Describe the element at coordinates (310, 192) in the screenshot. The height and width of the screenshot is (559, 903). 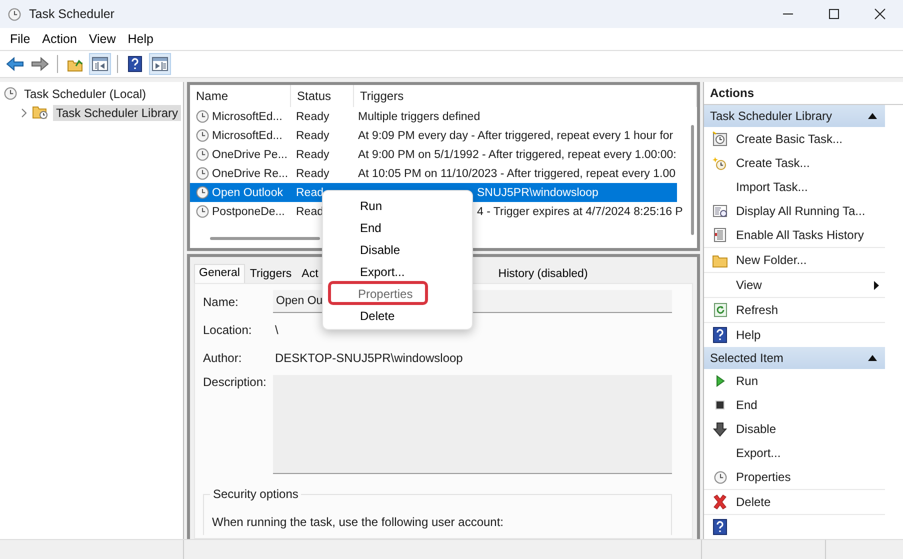
I see `table-cell: Read` at that location.